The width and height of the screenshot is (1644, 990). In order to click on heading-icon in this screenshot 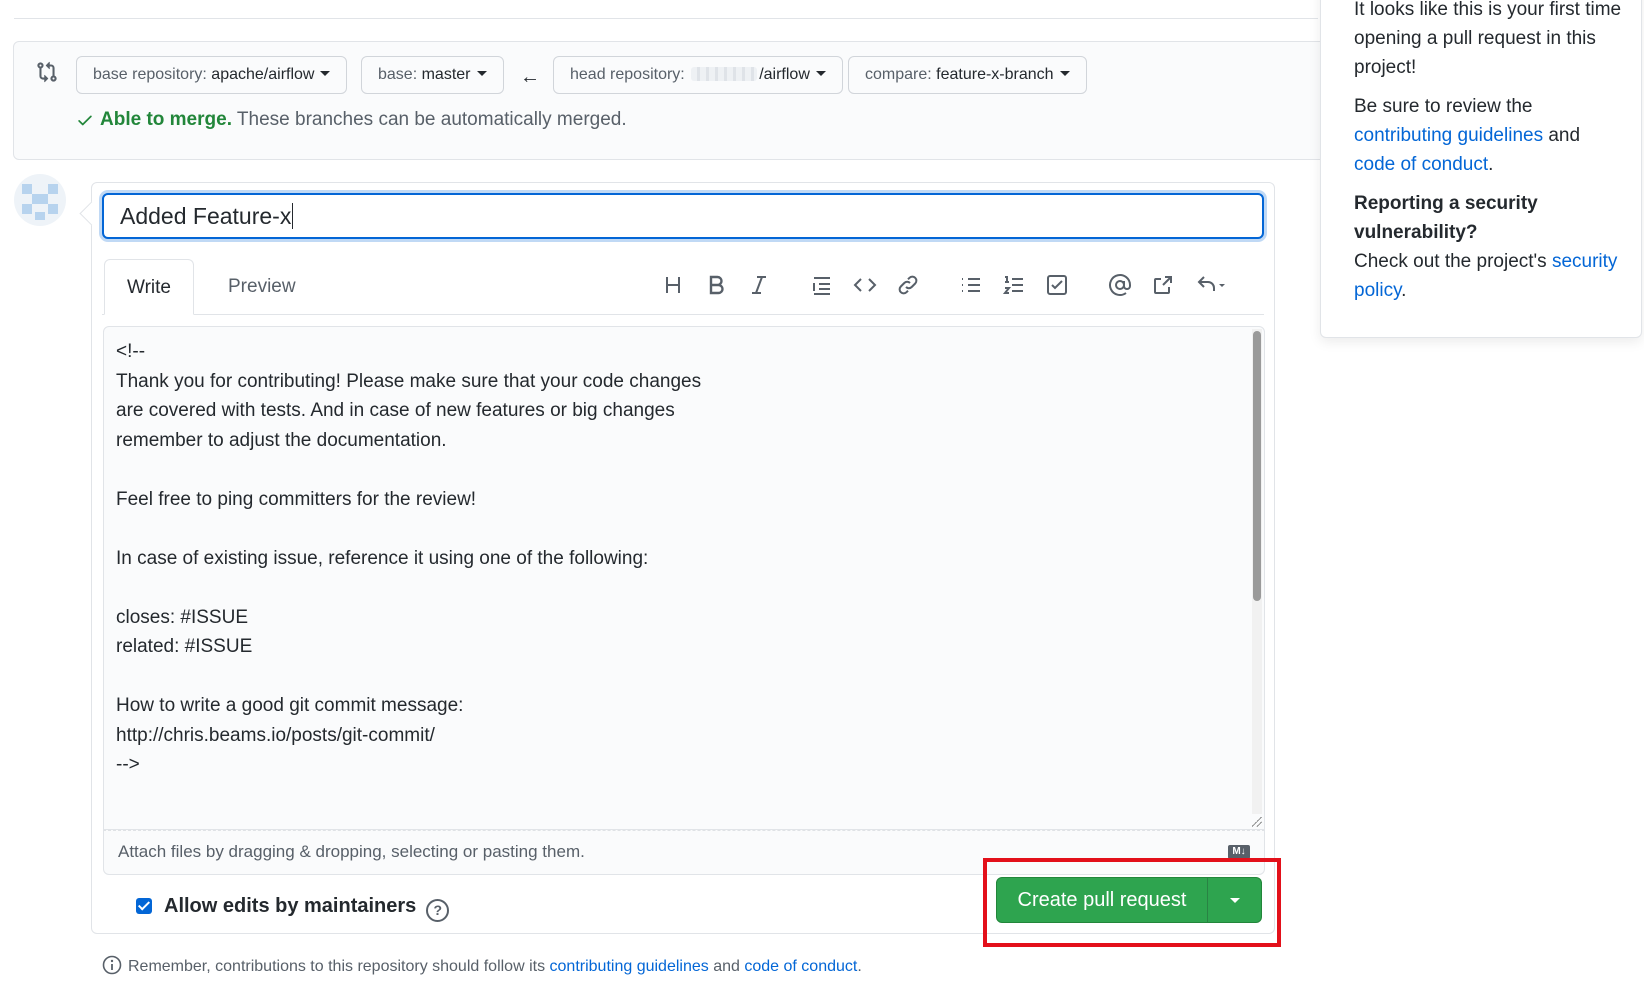, I will do `click(673, 285)`.